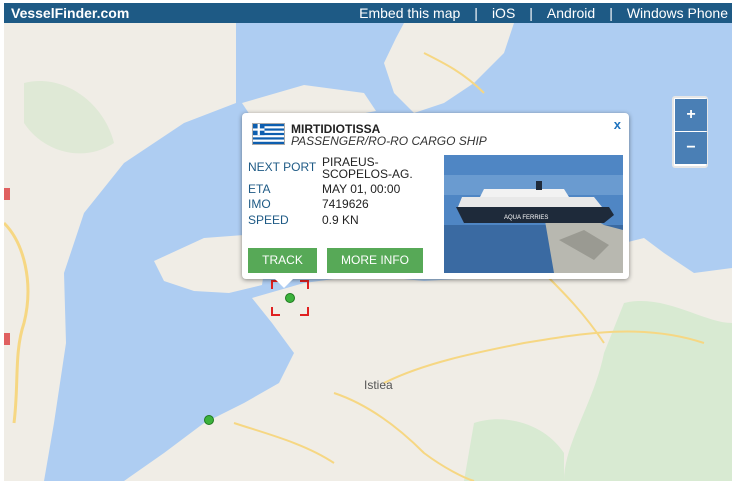 The image size is (732, 481). I want to click on greece-flag-icon, so click(268, 134).